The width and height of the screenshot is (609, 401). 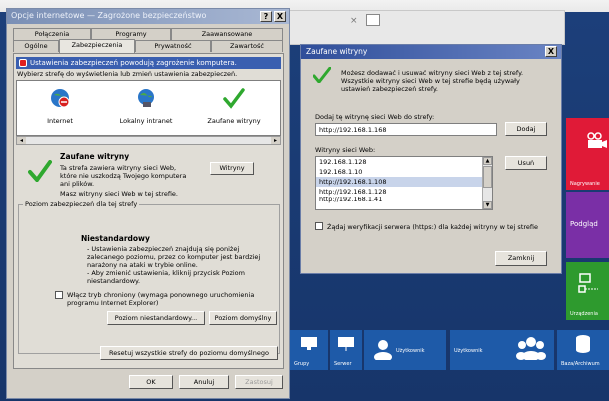 I want to click on tile-users: Użytkownik, so click(x=502, y=350).